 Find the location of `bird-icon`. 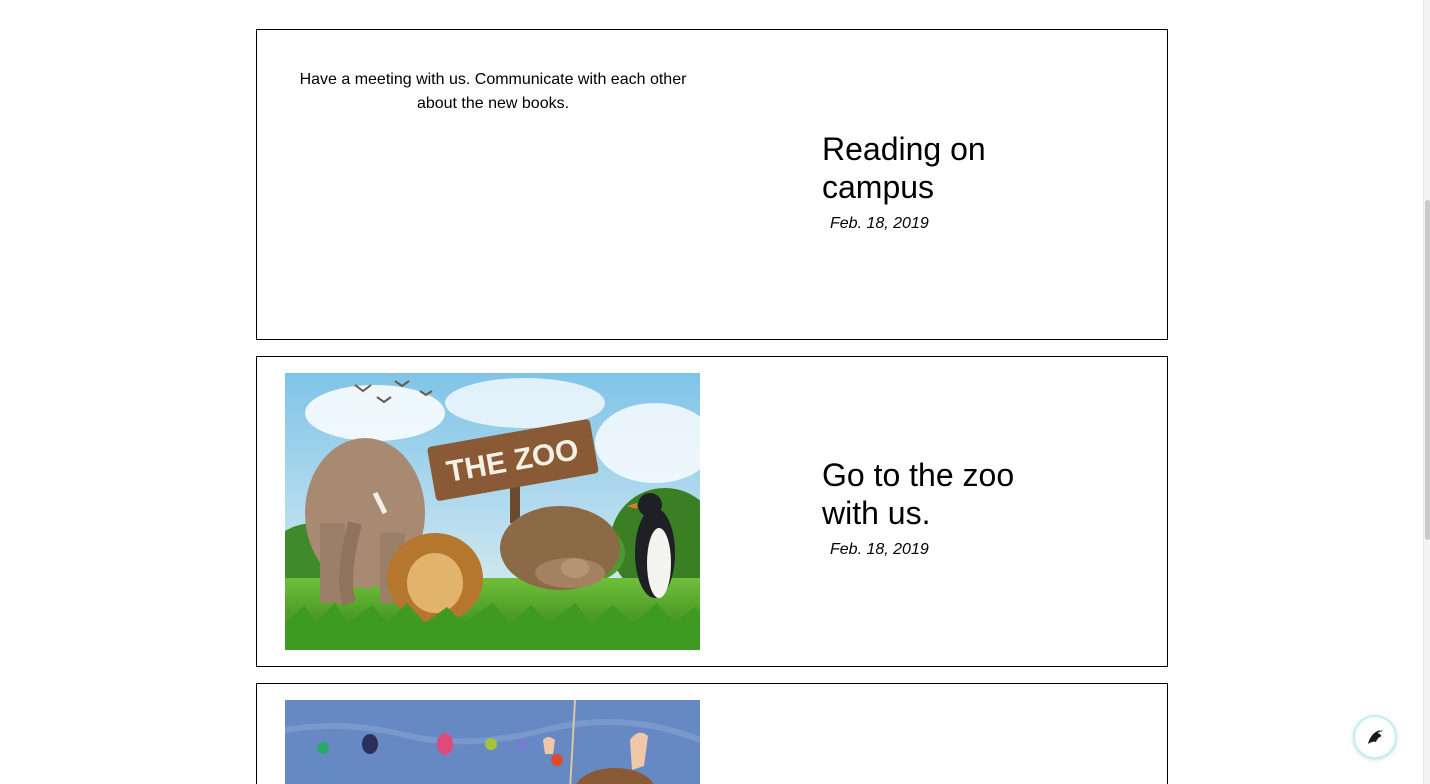

bird-icon is located at coordinates (1375, 737).